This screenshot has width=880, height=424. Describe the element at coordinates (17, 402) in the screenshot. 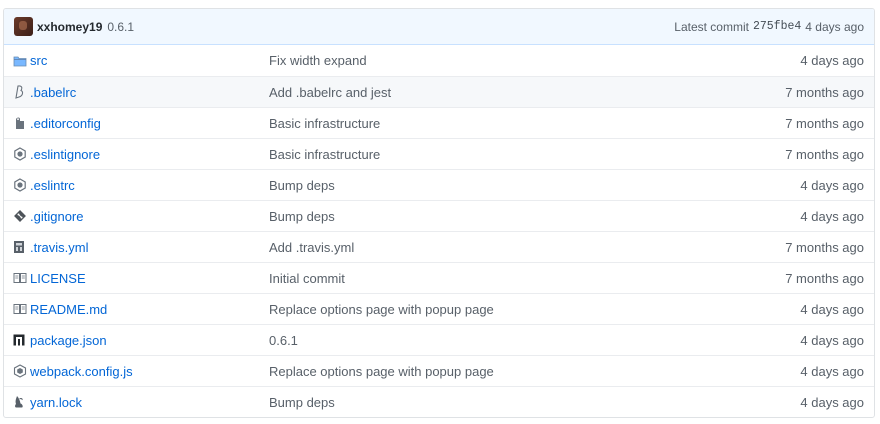

I see `yarn-icon` at that location.